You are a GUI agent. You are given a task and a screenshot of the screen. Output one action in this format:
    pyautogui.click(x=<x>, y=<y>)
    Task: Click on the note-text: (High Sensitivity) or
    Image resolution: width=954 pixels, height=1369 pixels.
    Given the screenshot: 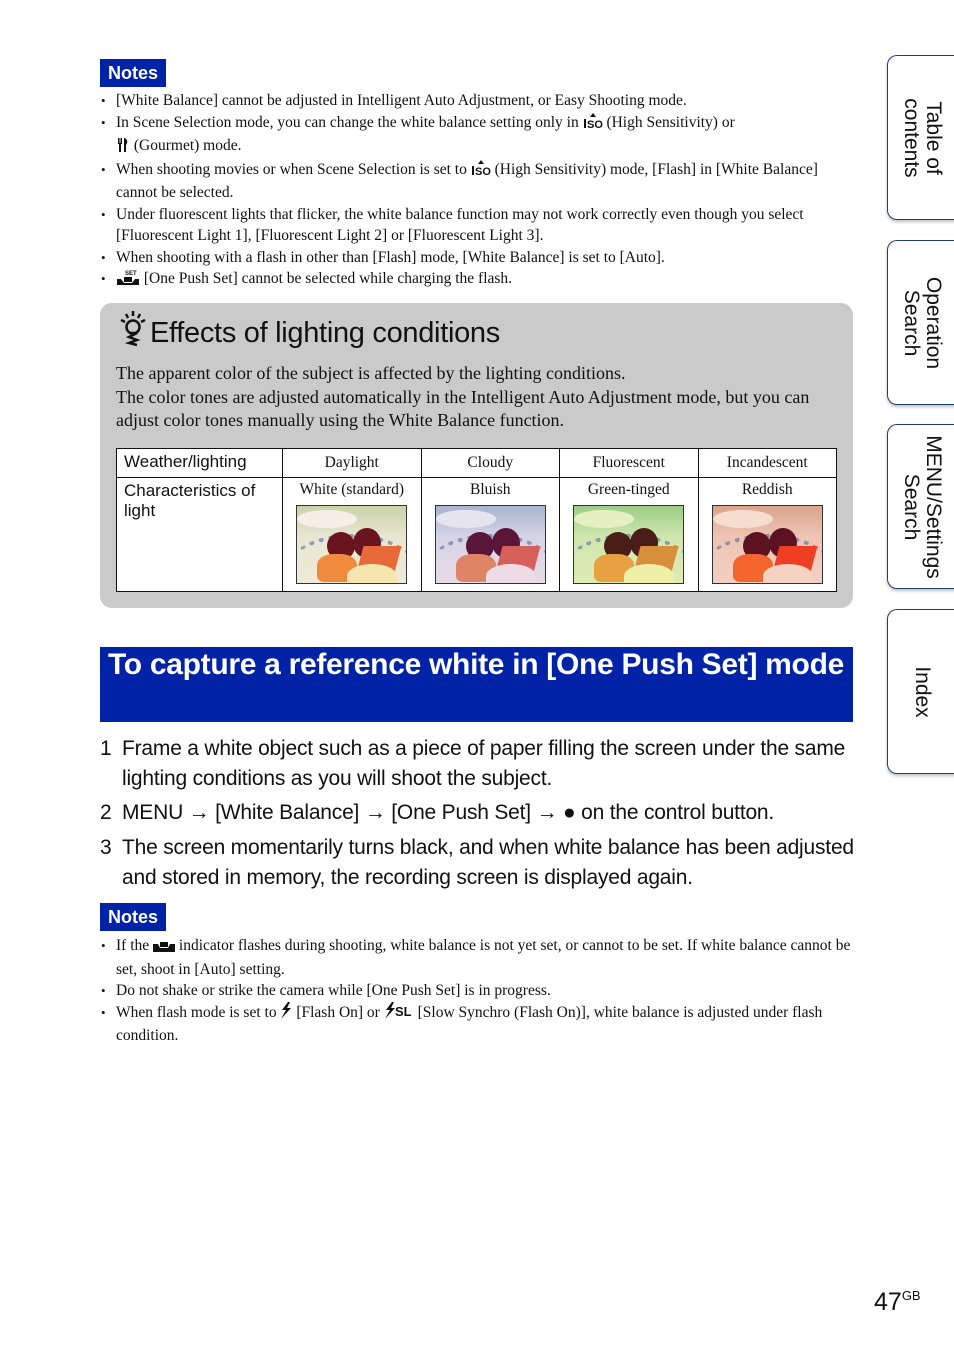 What is the action you would take?
    pyautogui.click(x=668, y=122)
    